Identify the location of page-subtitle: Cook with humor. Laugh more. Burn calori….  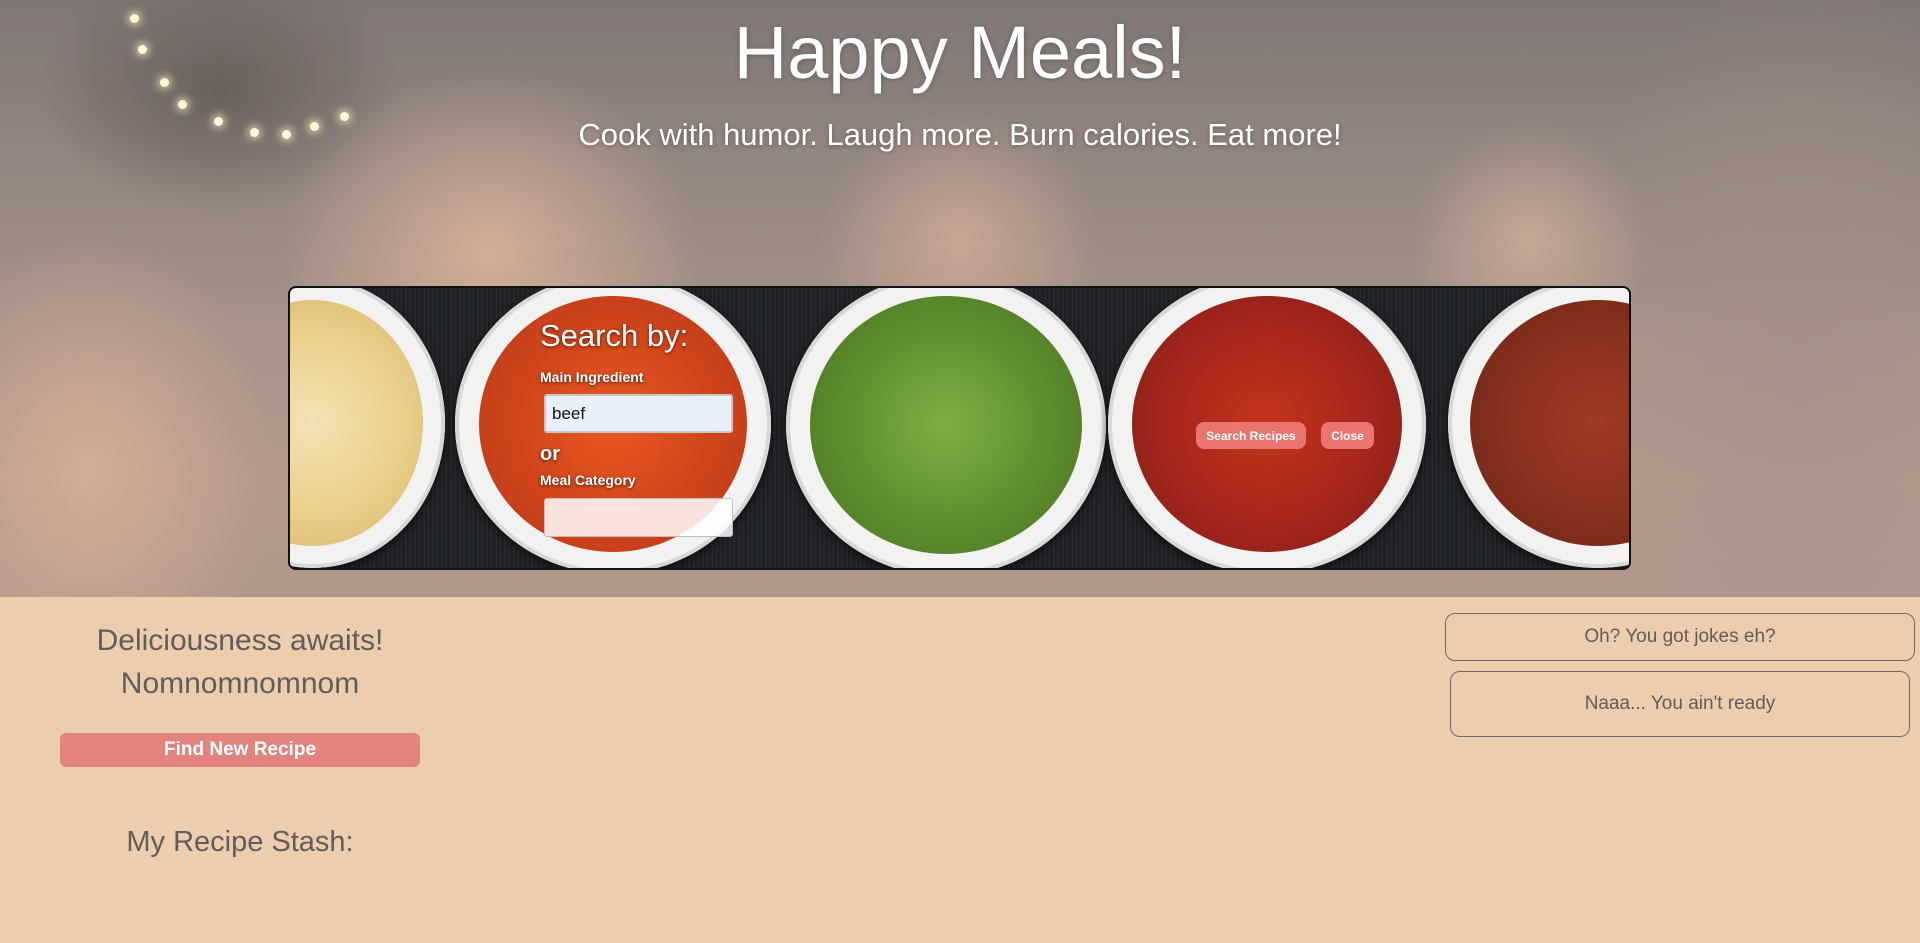
(960, 134).